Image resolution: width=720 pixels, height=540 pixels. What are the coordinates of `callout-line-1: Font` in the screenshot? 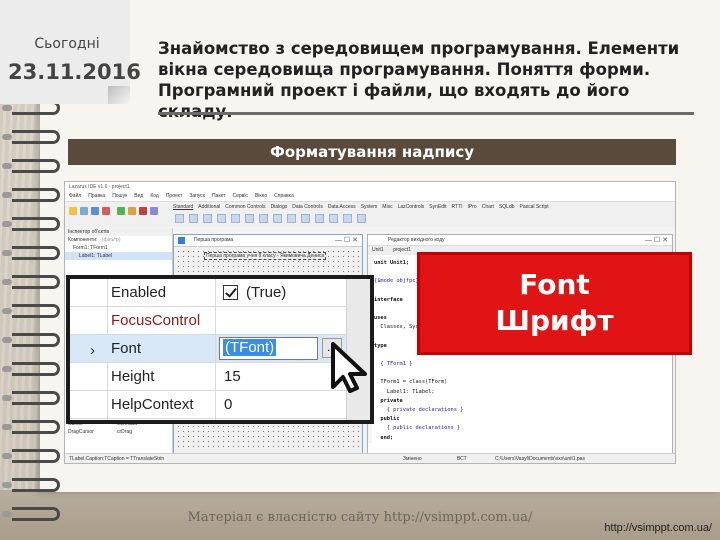 It's located at (554, 284).